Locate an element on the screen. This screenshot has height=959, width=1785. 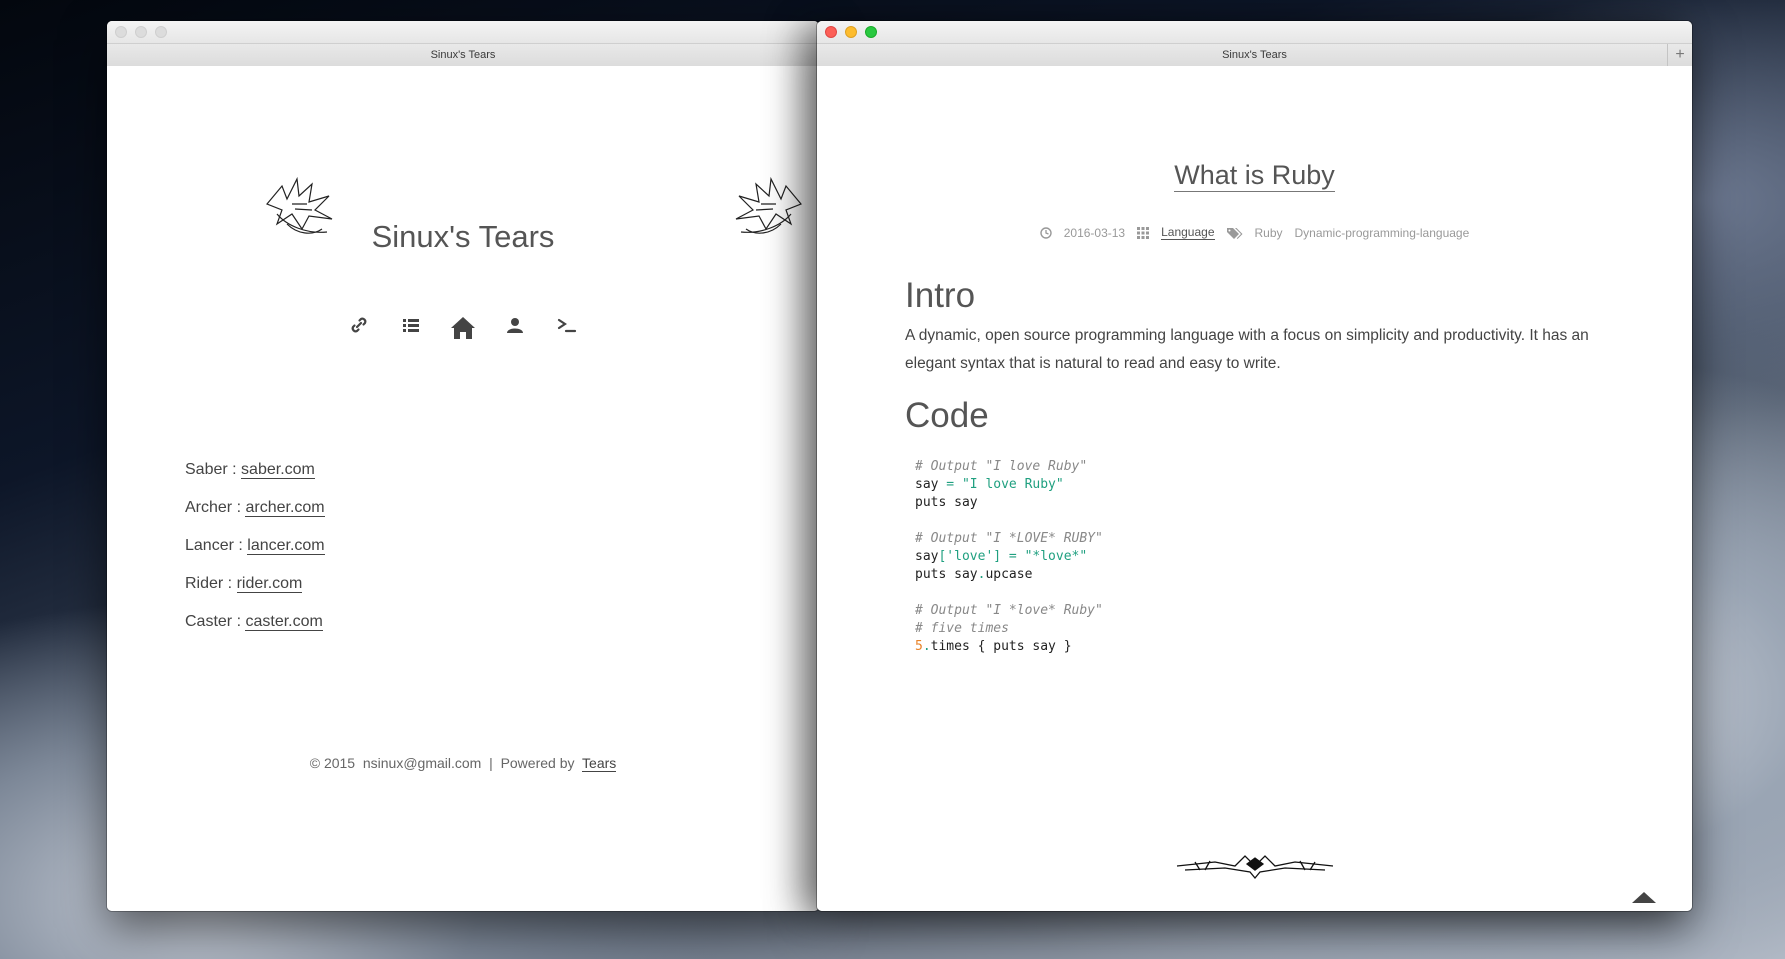
nav-archives is located at coordinates (411, 328).